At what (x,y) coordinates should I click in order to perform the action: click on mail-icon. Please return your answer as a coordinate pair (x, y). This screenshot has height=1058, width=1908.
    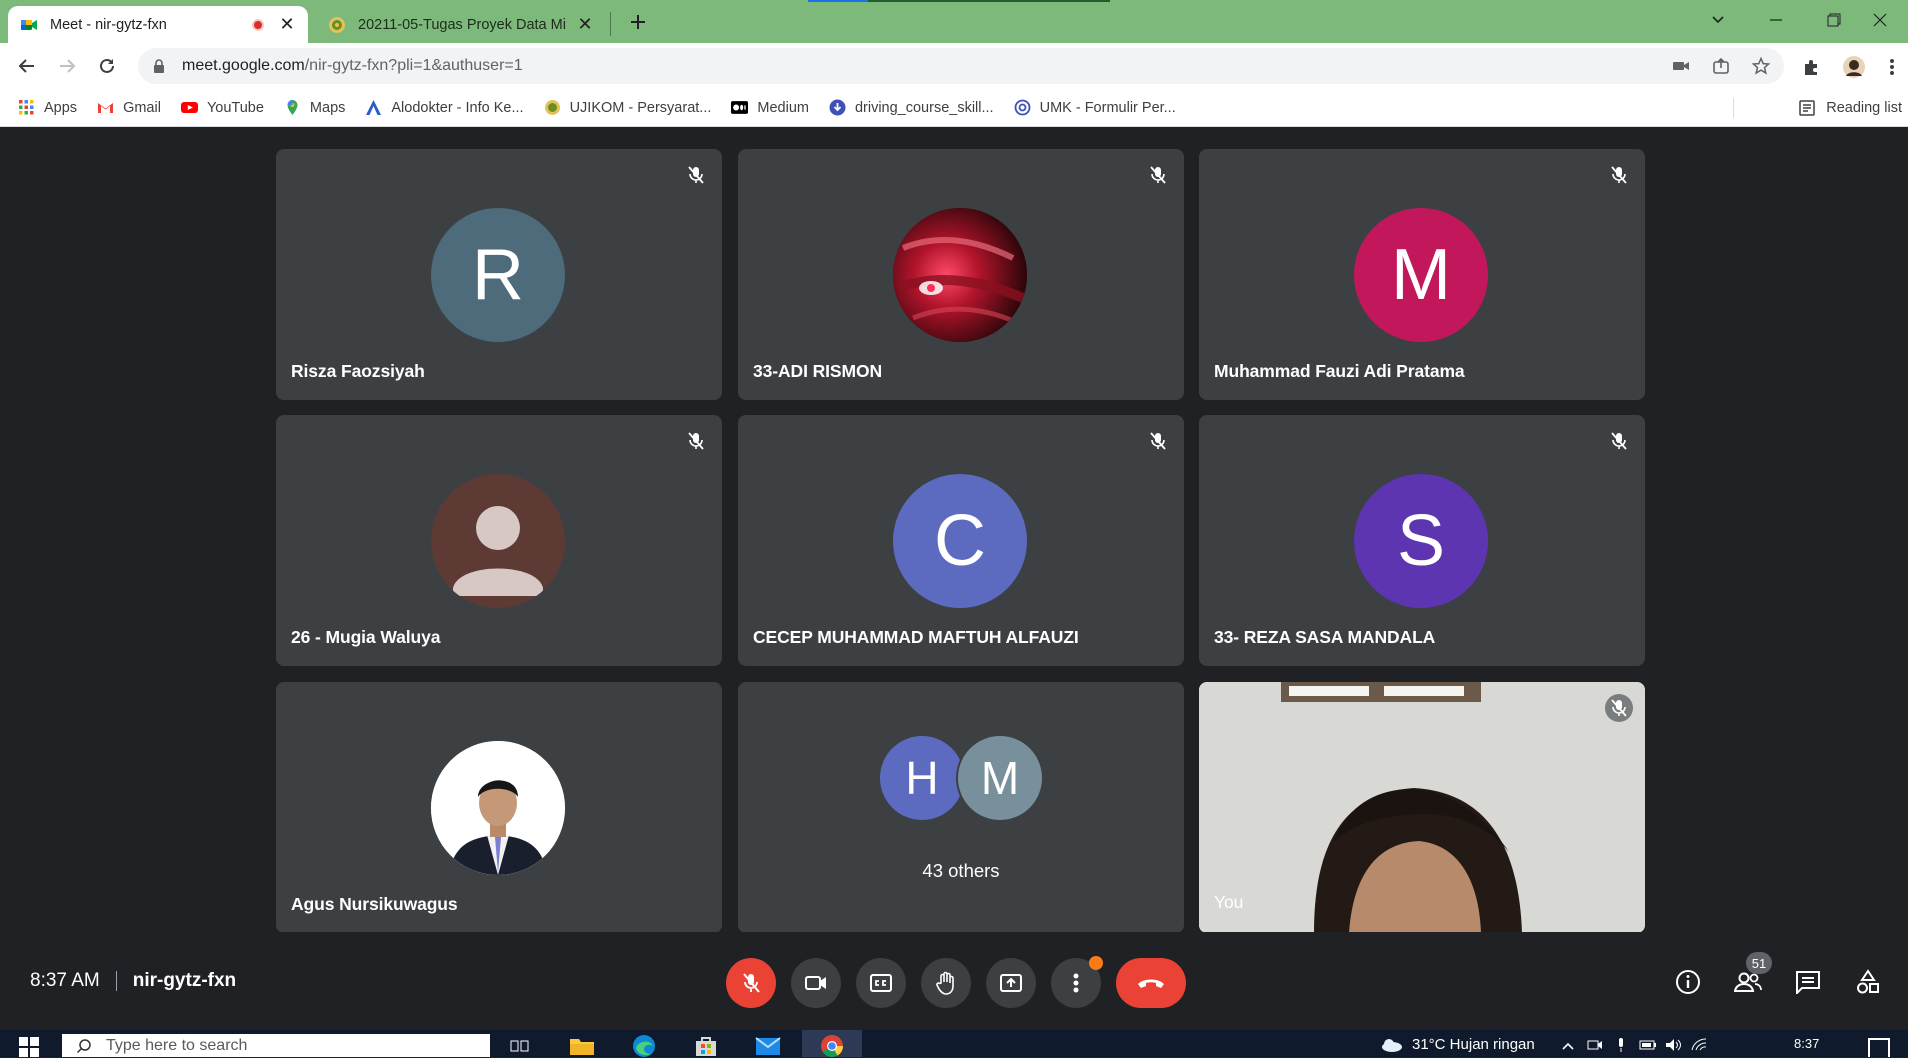
    Looking at the image, I should click on (768, 1045).